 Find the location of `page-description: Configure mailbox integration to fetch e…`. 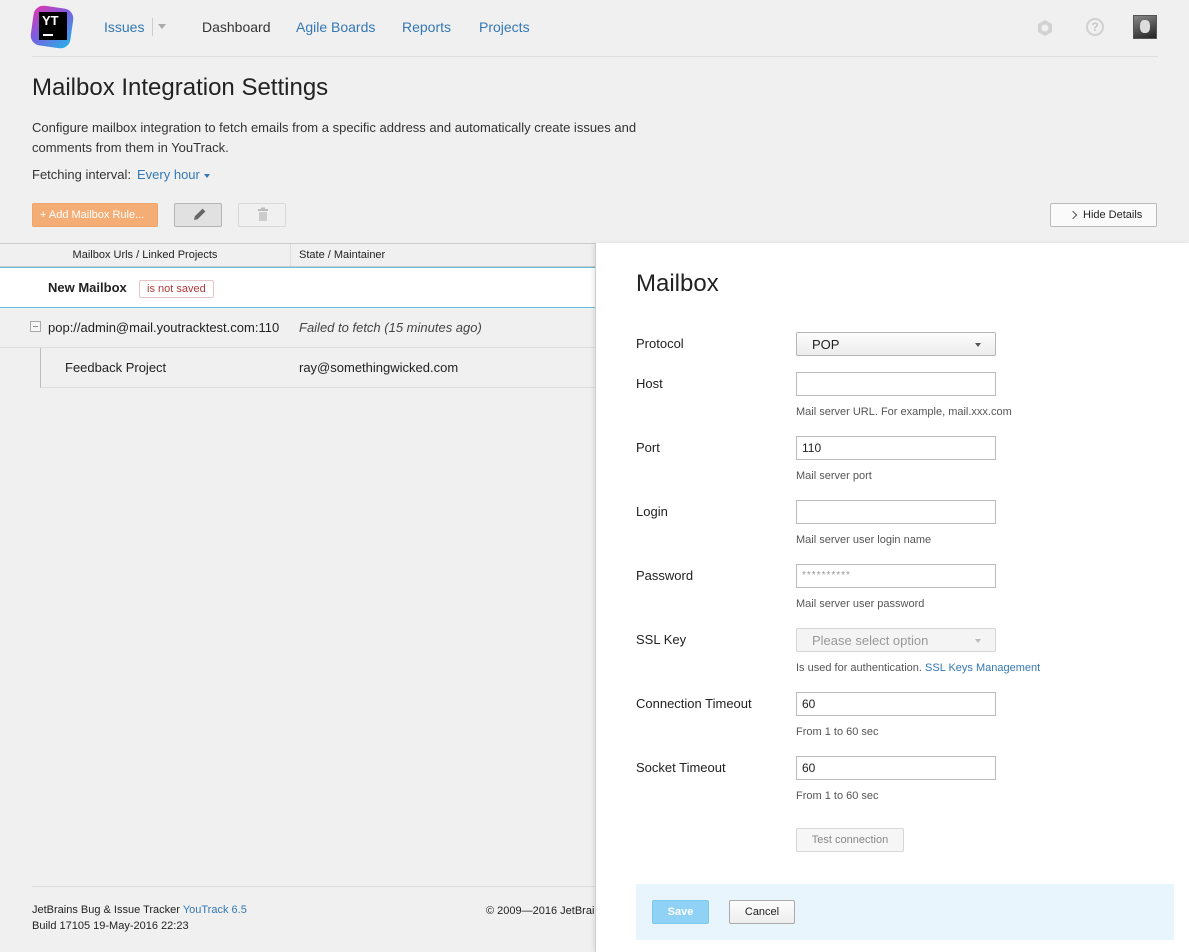

page-description: Configure mailbox integration to fetch e… is located at coordinates (334, 137).